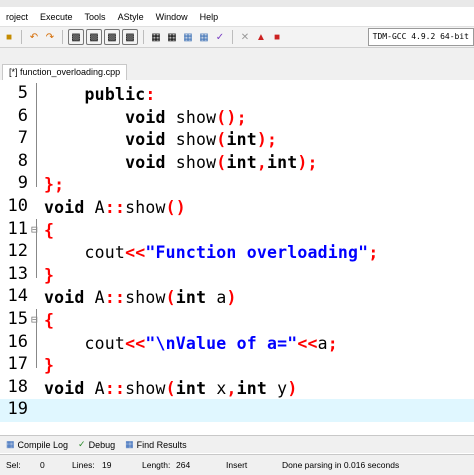 This screenshot has width=474, height=475. What do you see at coordinates (161, 444) in the screenshot?
I see `find-results-label: Find Results` at bounding box center [161, 444].